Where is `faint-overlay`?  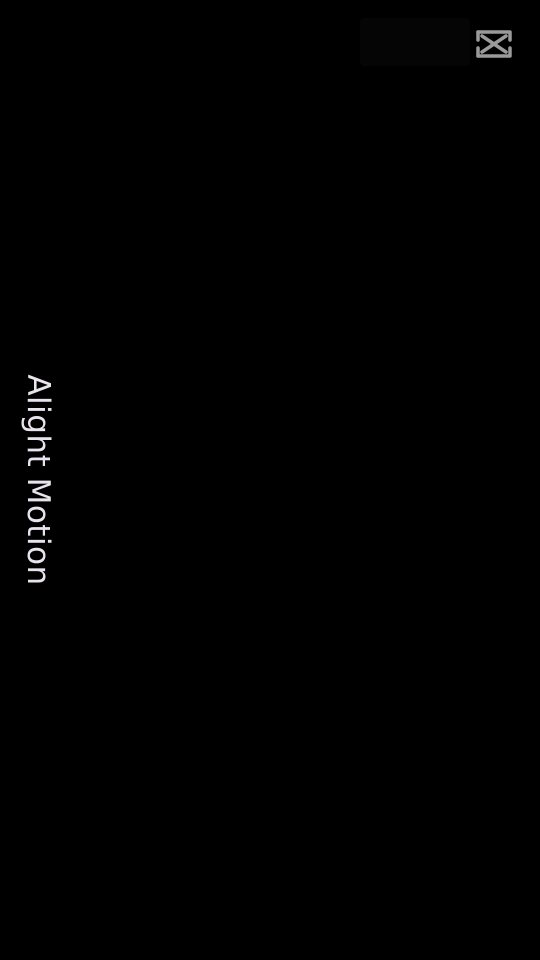 faint-overlay is located at coordinates (415, 42).